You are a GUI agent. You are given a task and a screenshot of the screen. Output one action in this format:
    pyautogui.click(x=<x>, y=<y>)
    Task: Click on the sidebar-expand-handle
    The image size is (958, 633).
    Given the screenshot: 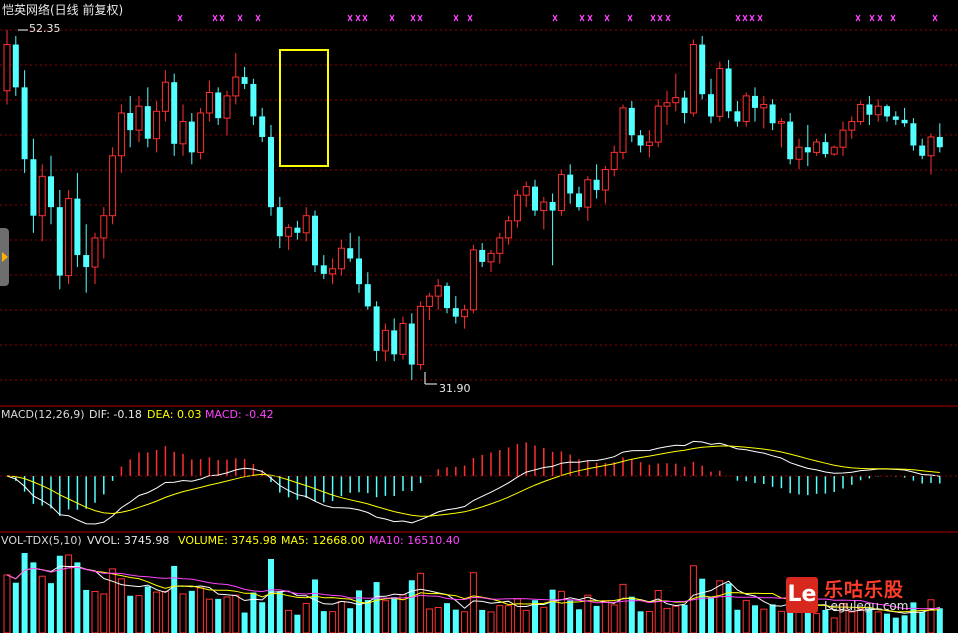 What is the action you would take?
    pyautogui.click(x=4, y=257)
    